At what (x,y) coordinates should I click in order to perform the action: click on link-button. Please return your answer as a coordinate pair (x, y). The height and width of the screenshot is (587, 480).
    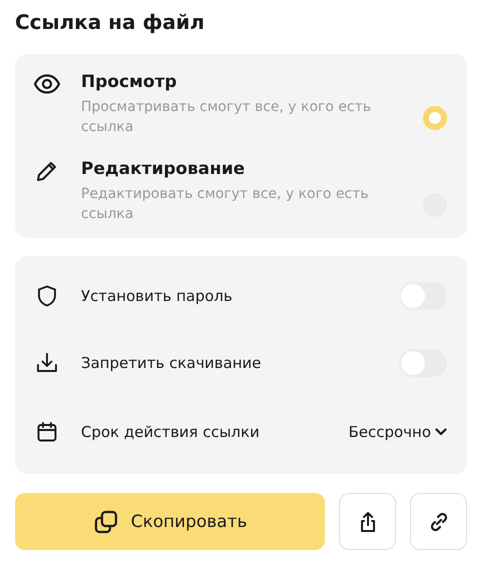
    Looking at the image, I should click on (438, 521).